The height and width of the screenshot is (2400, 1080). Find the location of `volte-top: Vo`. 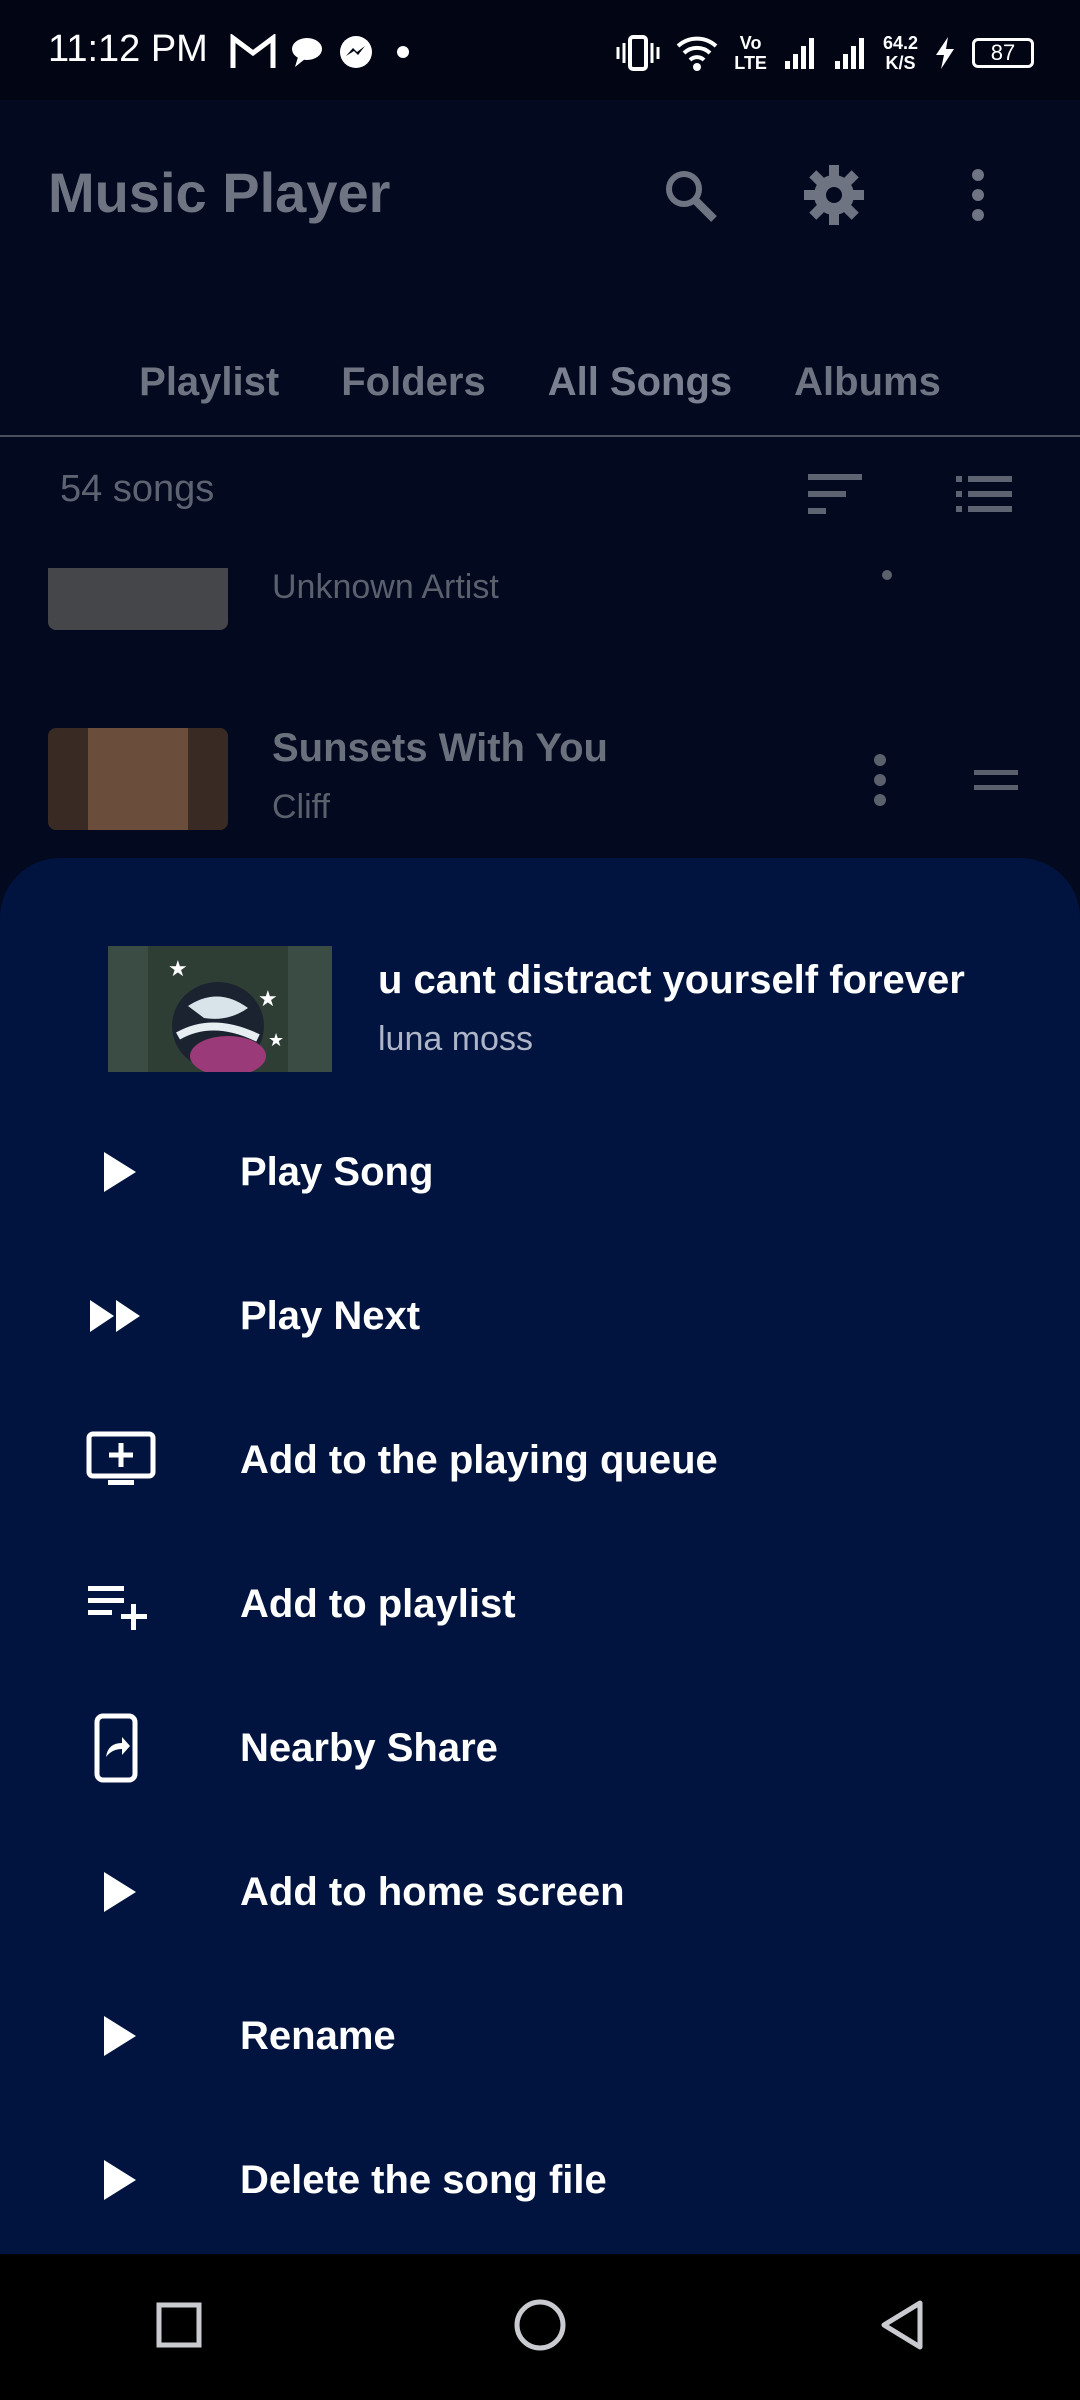

volte-top: Vo is located at coordinates (750, 43).